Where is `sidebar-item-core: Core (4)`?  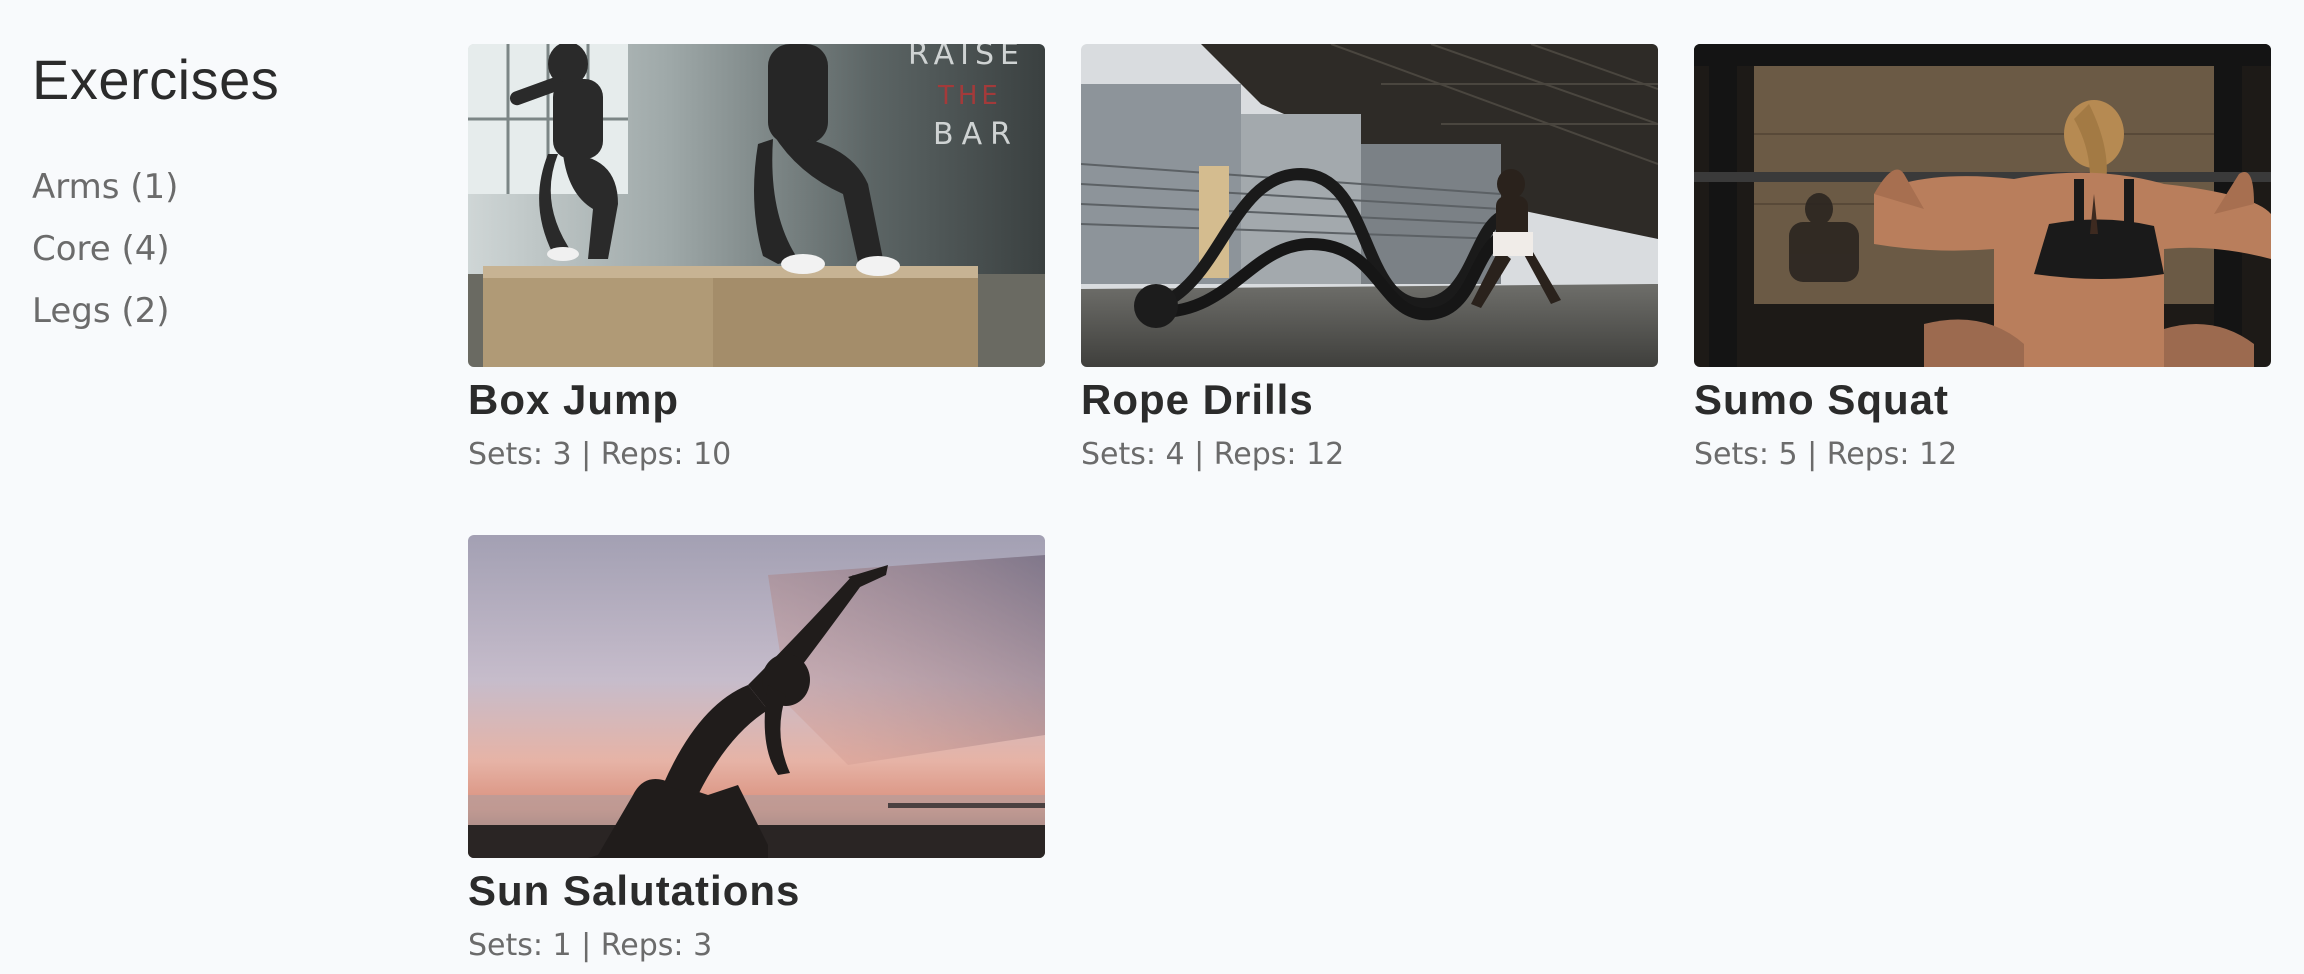 sidebar-item-core: Core (4) is located at coordinates (232, 249).